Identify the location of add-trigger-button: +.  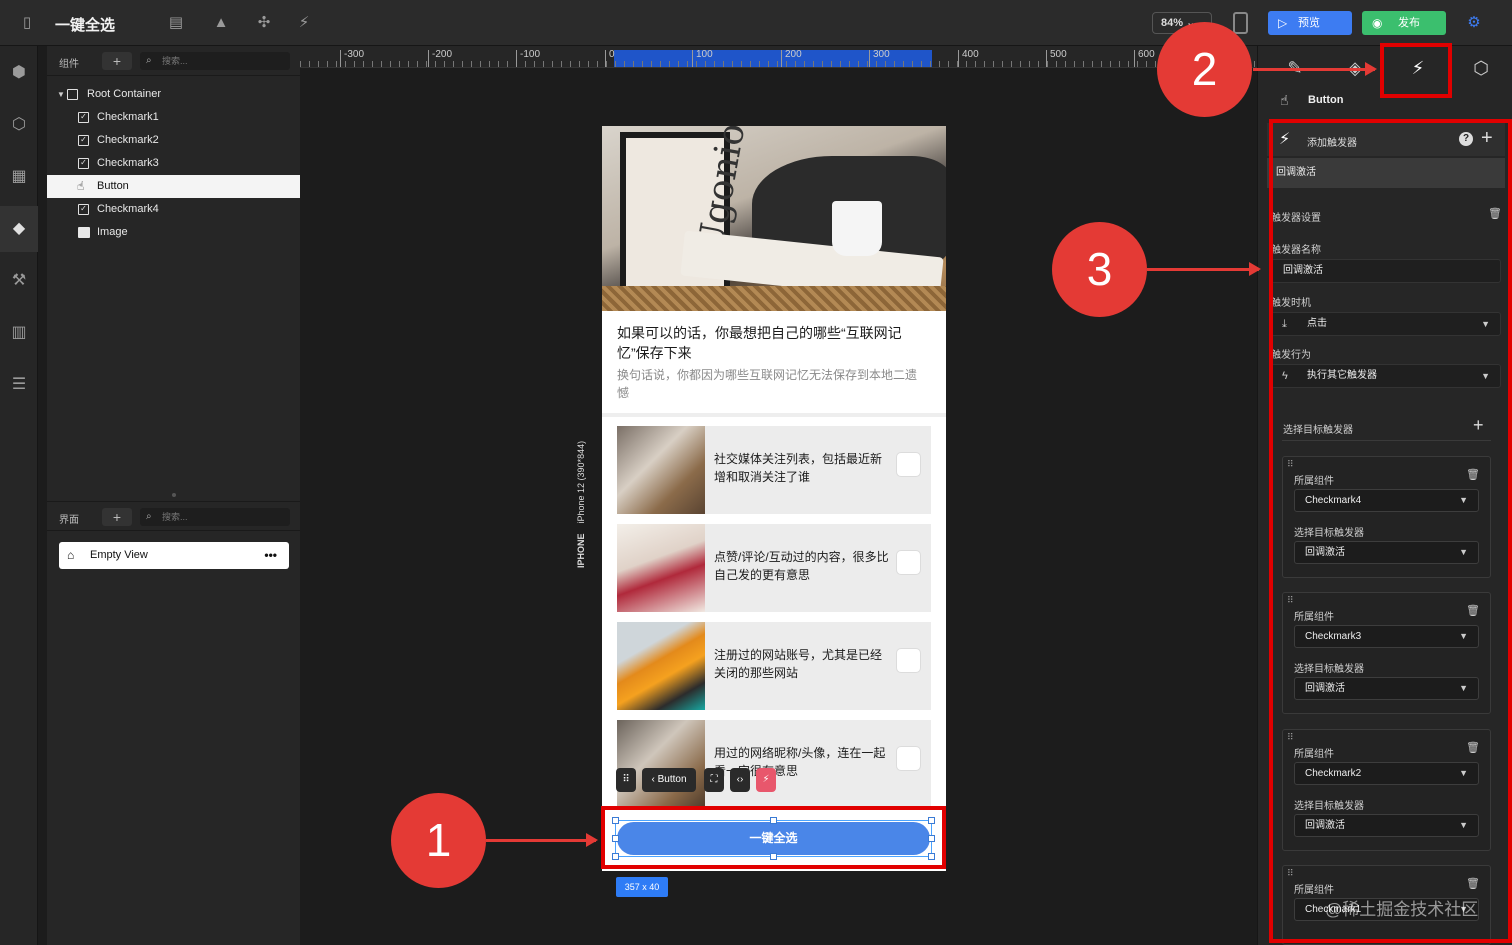
(1487, 138).